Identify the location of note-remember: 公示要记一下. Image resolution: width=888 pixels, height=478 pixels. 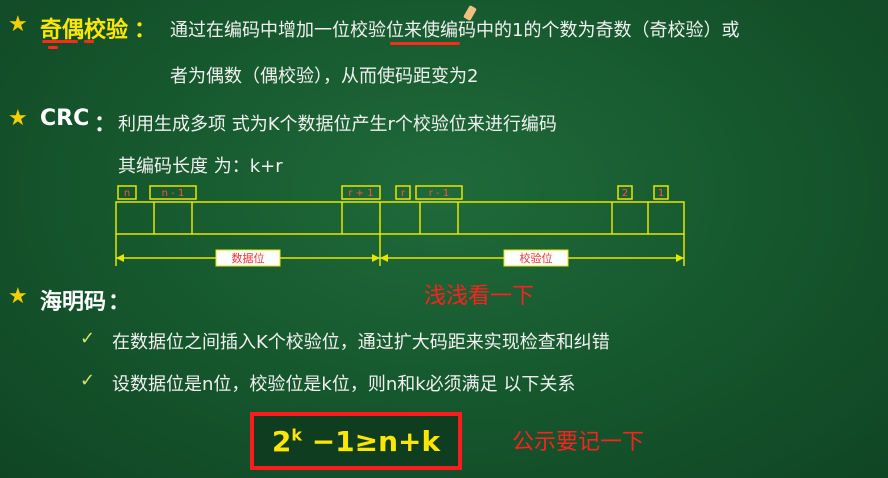
(578, 442).